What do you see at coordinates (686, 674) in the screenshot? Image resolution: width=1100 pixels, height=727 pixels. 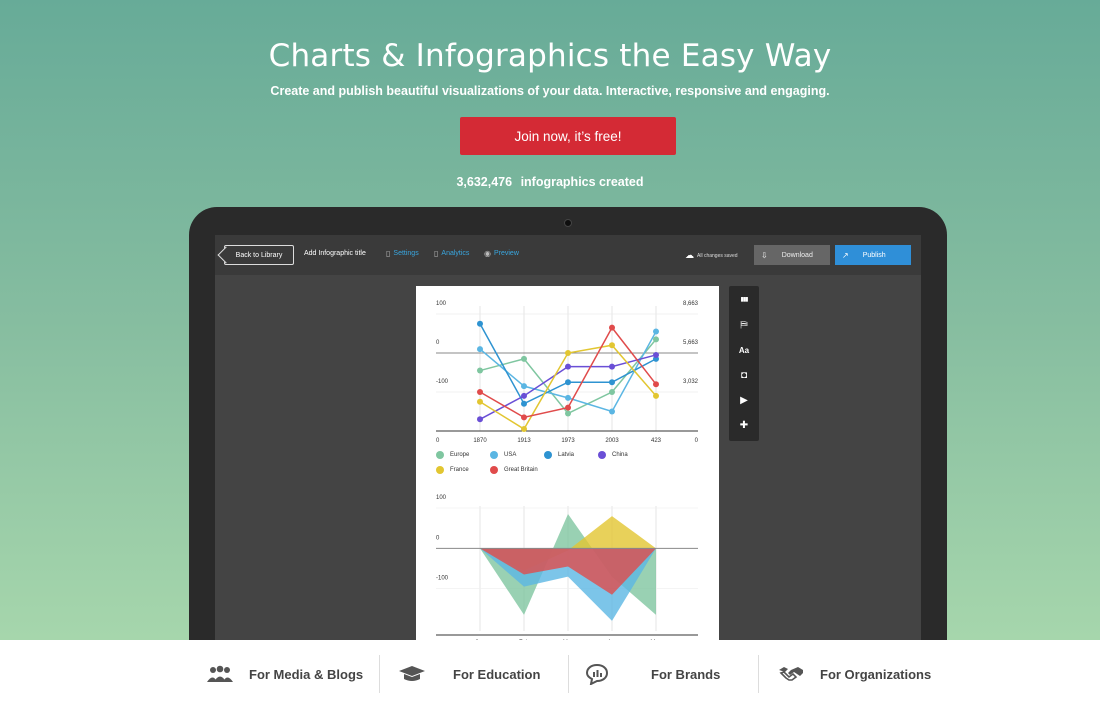 I see `nav-brands-label: For Brands` at bounding box center [686, 674].